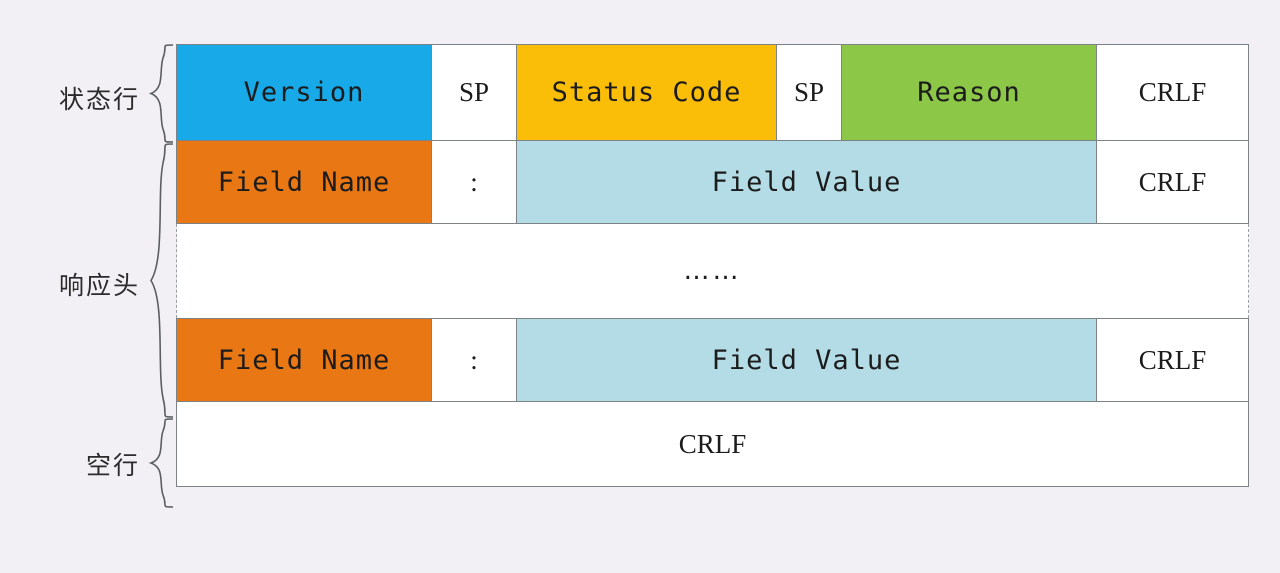 Image resolution: width=1280 pixels, height=573 pixels. Describe the element at coordinates (474, 92) in the screenshot. I see `cell-sp-1: SP` at that location.